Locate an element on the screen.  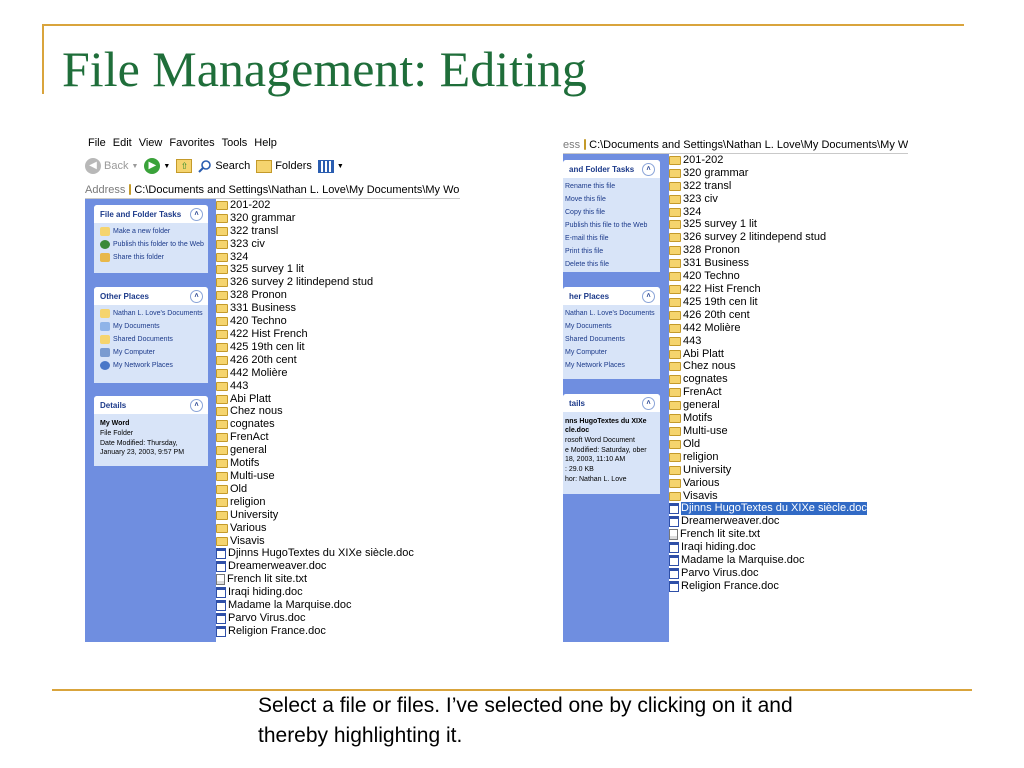
folders-button: Folders is located at coordinates (284, 166).